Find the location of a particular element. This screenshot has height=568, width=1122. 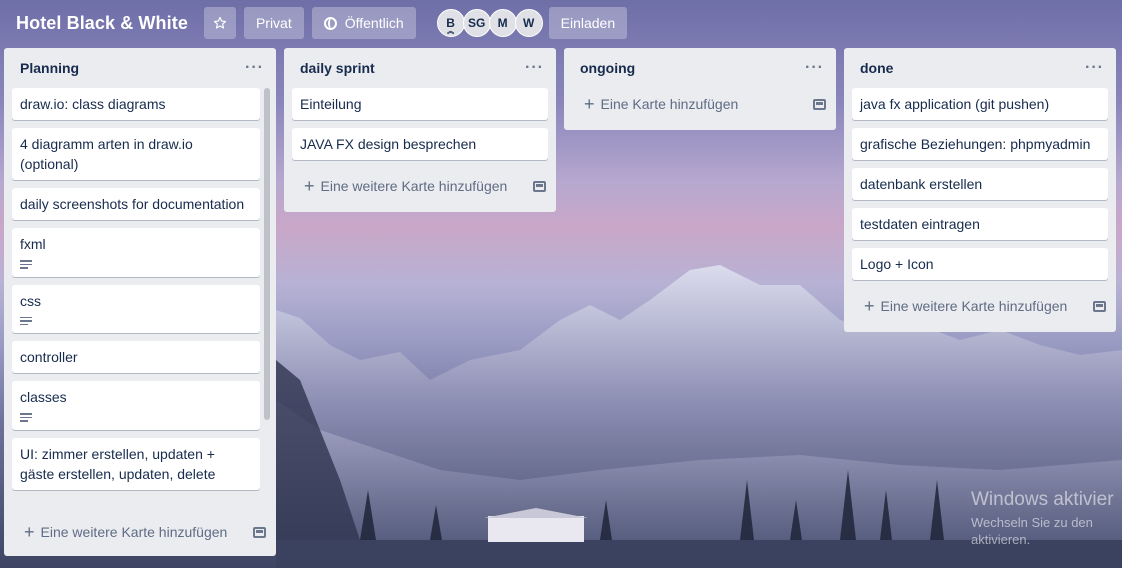

card: 4 diagramm arten in draw.io (optional) is located at coordinates (136, 154).